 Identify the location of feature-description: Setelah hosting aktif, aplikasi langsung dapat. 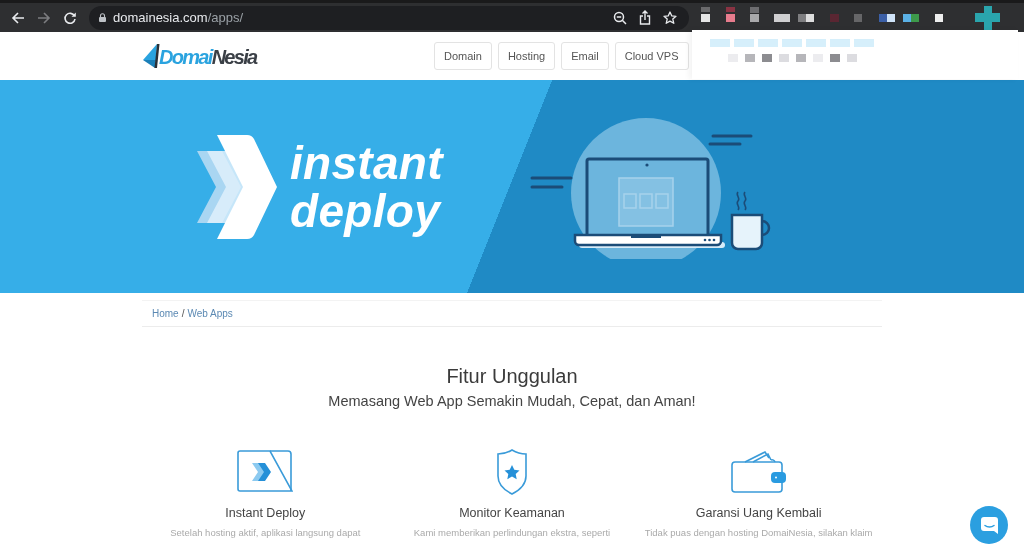
(265, 533).